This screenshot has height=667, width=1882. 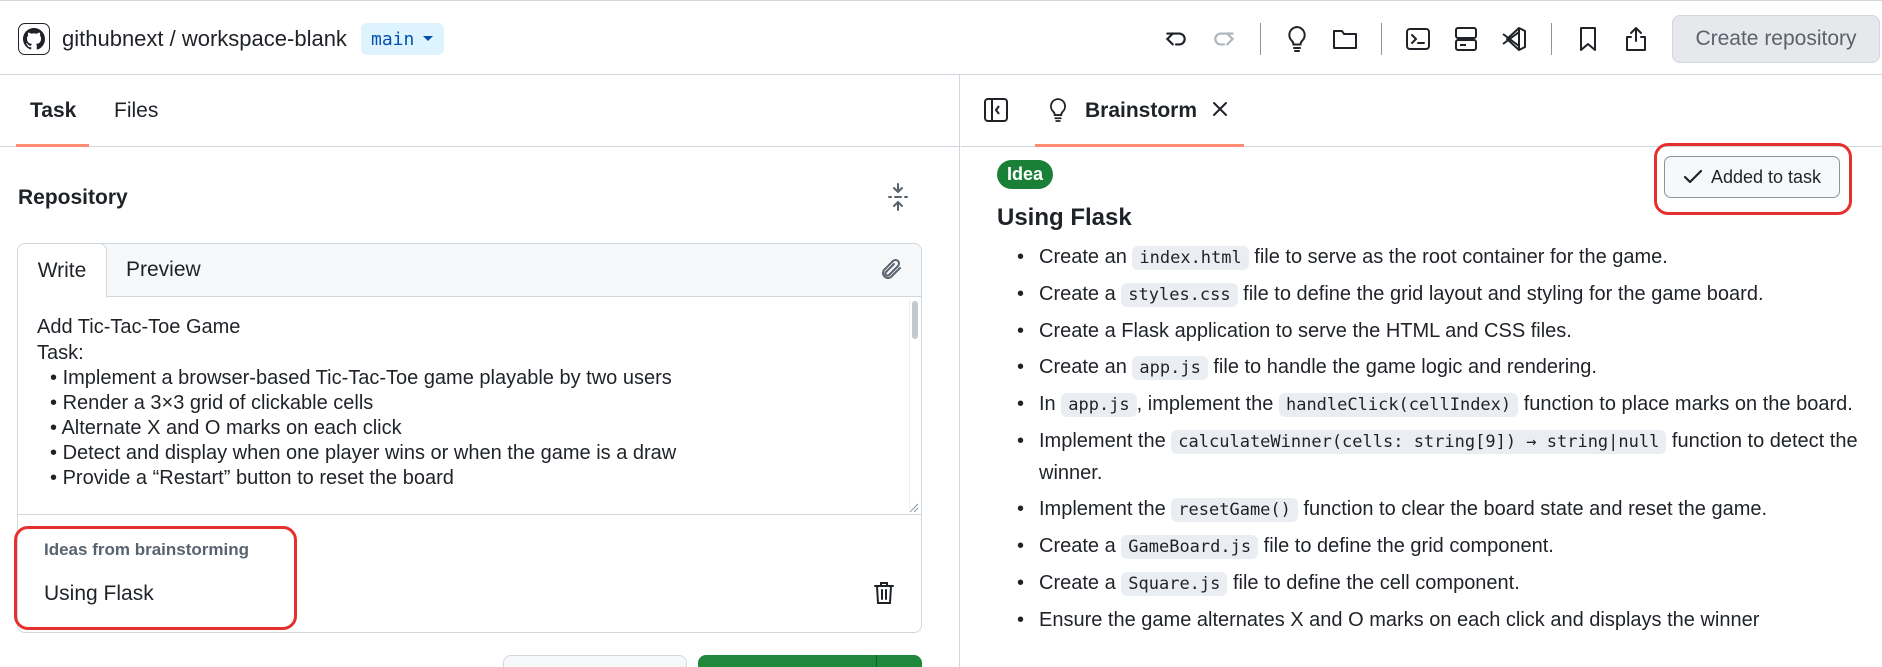 What do you see at coordinates (1406, 546) in the screenshot?
I see `step-text: file to define the grid component.` at bounding box center [1406, 546].